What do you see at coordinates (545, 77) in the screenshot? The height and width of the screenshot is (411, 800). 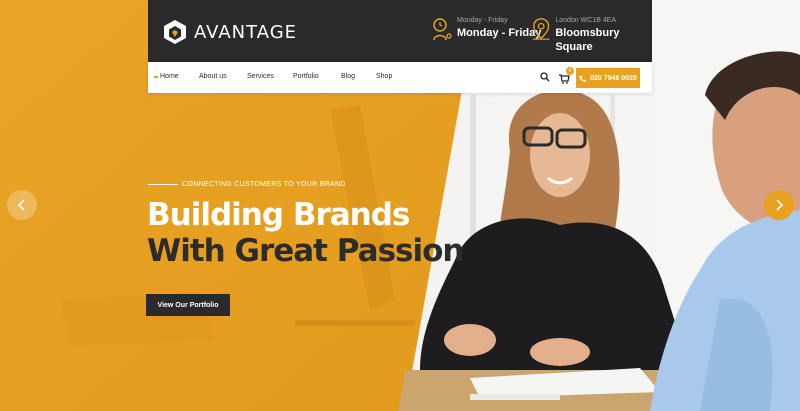 I see `search-icon` at bounding box center [545, 77].